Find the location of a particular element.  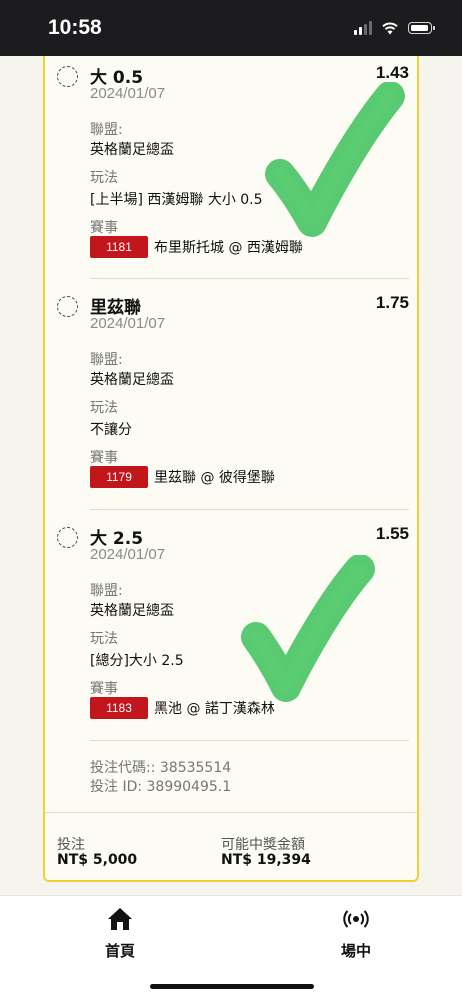

market-value: [總分]大小 2.5 is located at coordinates (137, 661).